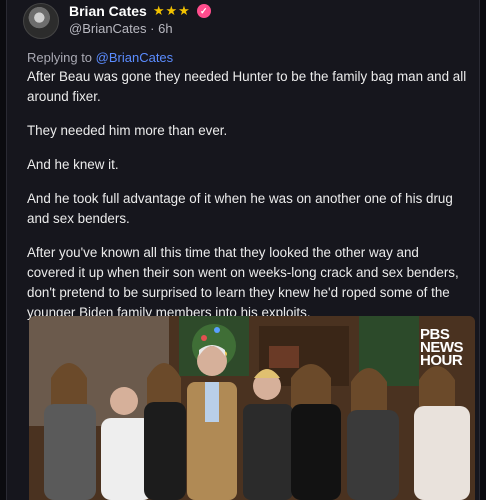 The image size is (486, 500). I want to click on replying-prefix: Replying to, so click(61, 57).